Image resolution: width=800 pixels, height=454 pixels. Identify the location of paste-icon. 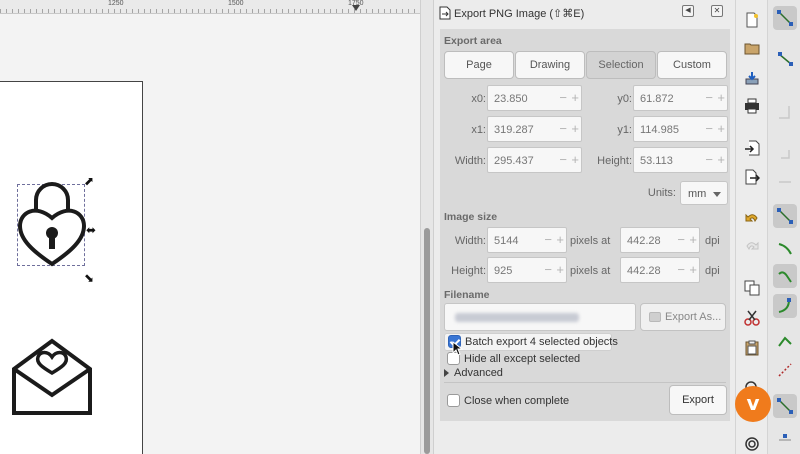
(752, 348).